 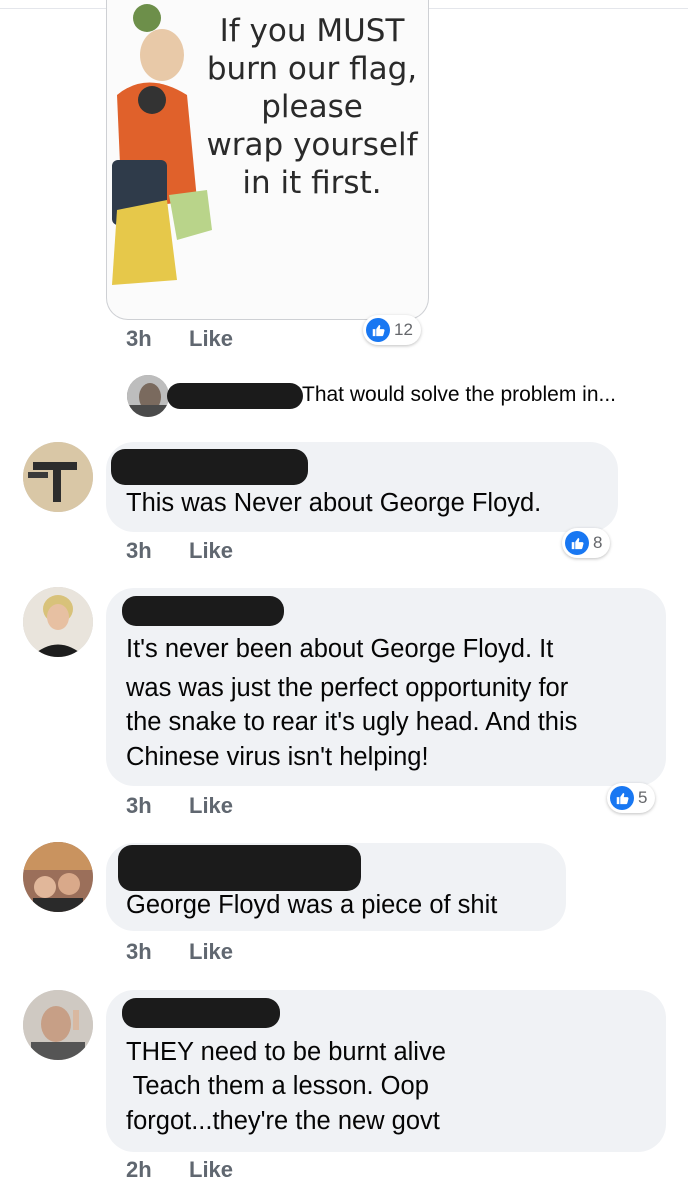 I want to click on comment-time: 2h, so click(x=139, y=1169).